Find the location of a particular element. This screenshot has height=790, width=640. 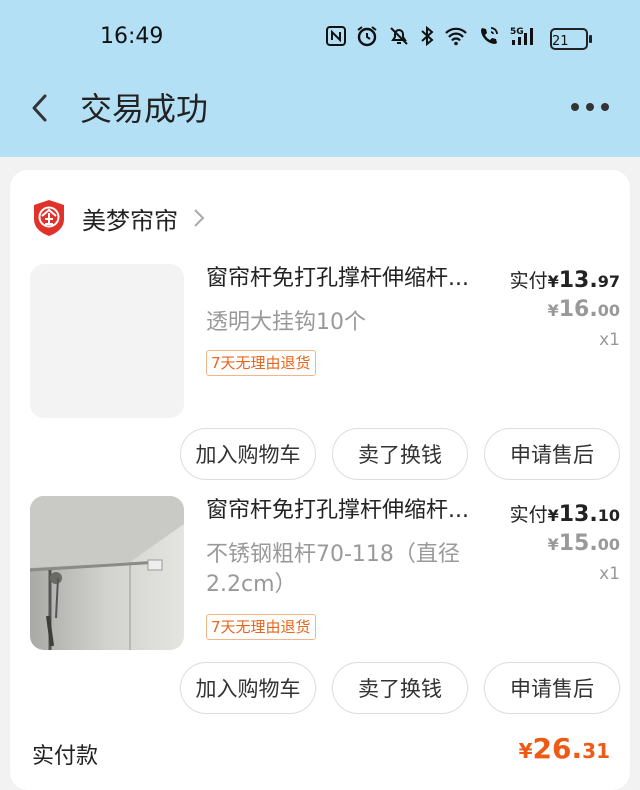

shop-logo-icon is located at coordinates (49, 218).